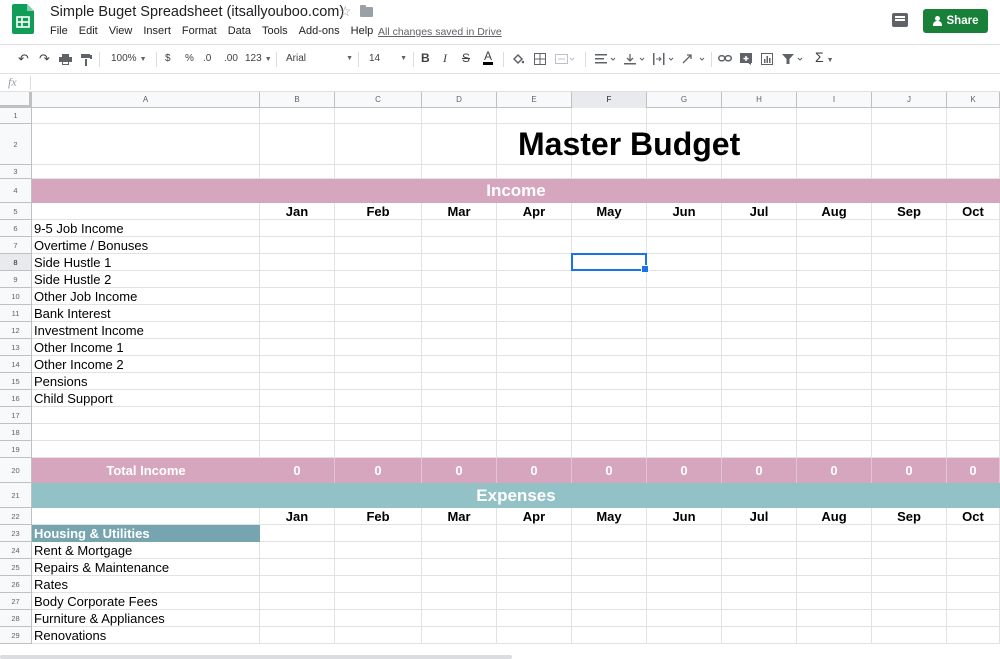 Image resolution: width=1000 pixels, height=659 pixels. Describe the element at coordinates (16, 211) in the screenshot. I see `row-header: 5` at that location.